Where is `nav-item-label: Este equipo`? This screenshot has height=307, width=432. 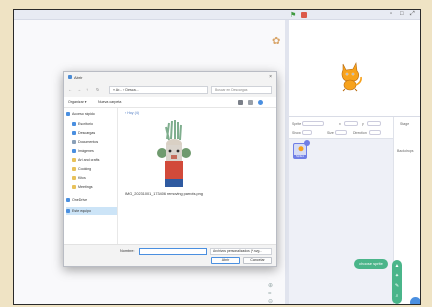
nav-item-label: Este equipo is located at coordinates (81, 211).